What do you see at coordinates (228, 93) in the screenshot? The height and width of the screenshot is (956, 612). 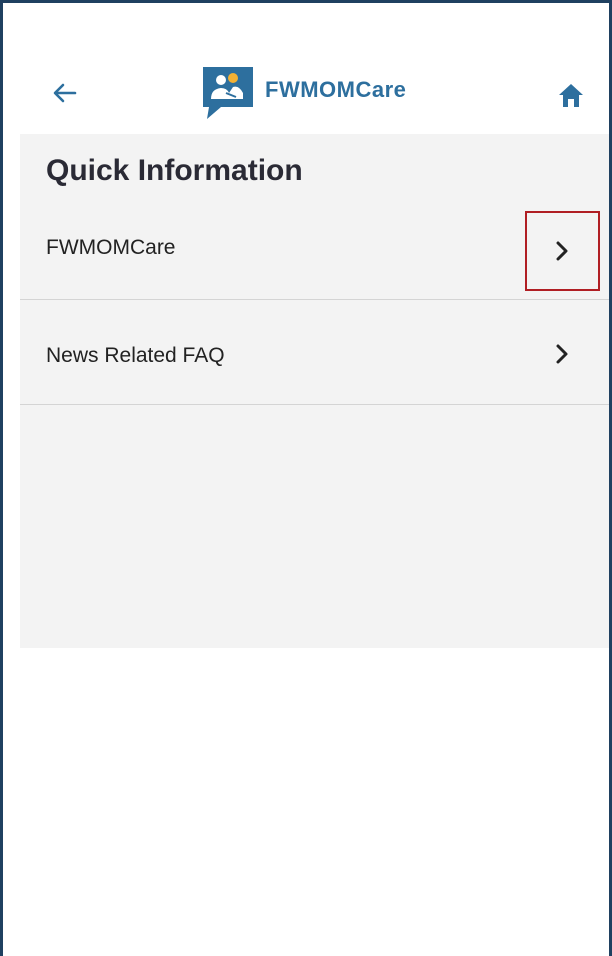 I see `chat-people-logo-icon` at bounding box center [228, 93].